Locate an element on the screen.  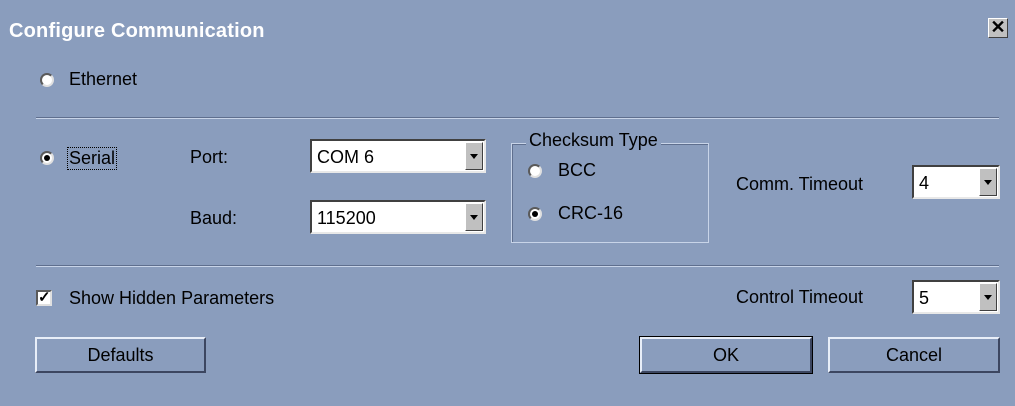
show-hidden-parameters-label: Show Hidden Parameters is located at coordinates (171, 298).